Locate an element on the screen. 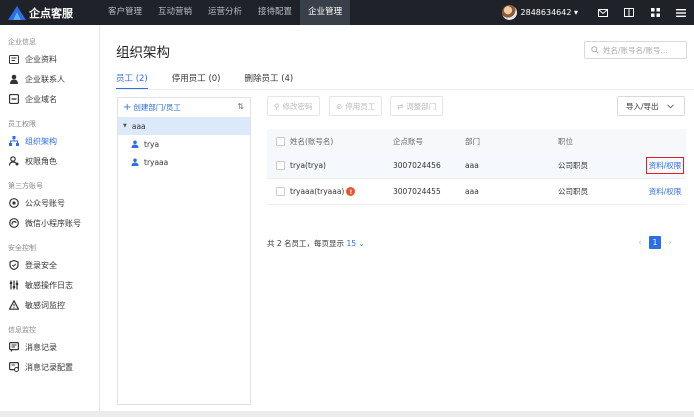 This screenshot has width=694, height=417. tree-node-member: trya is located at coordinates (184, 144).